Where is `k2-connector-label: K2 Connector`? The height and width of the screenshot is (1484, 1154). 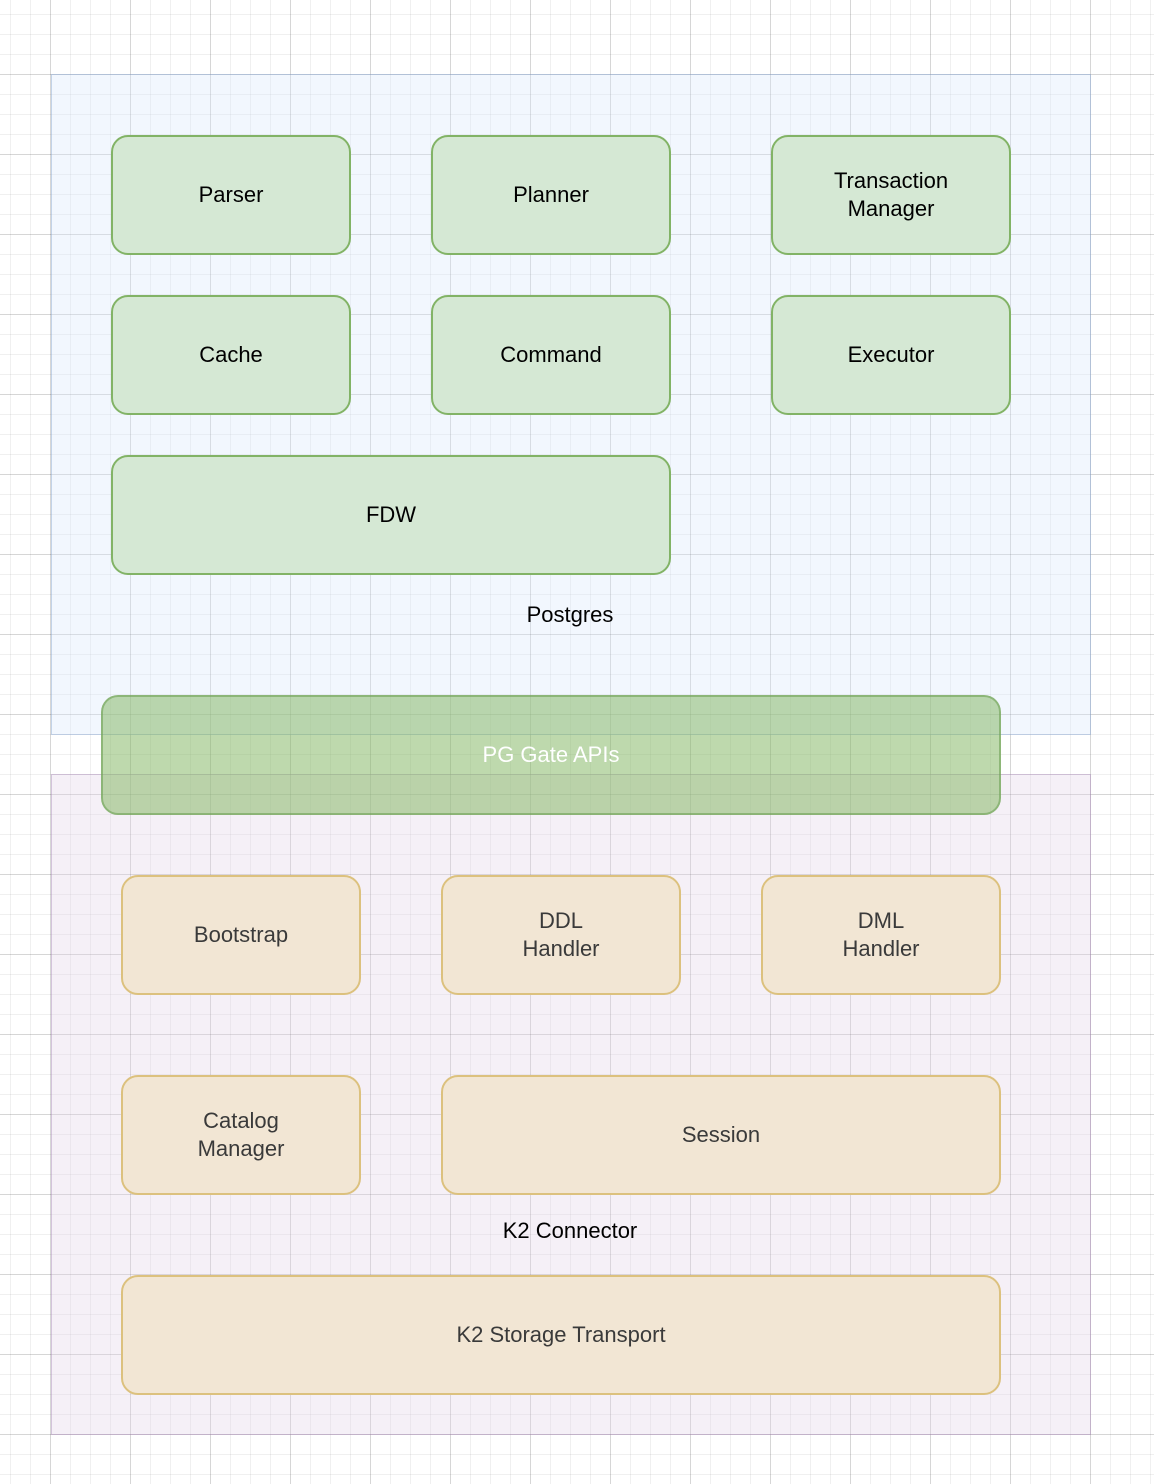 k2-connector-label: K2 Connector is located at coordinates (570, 1230).